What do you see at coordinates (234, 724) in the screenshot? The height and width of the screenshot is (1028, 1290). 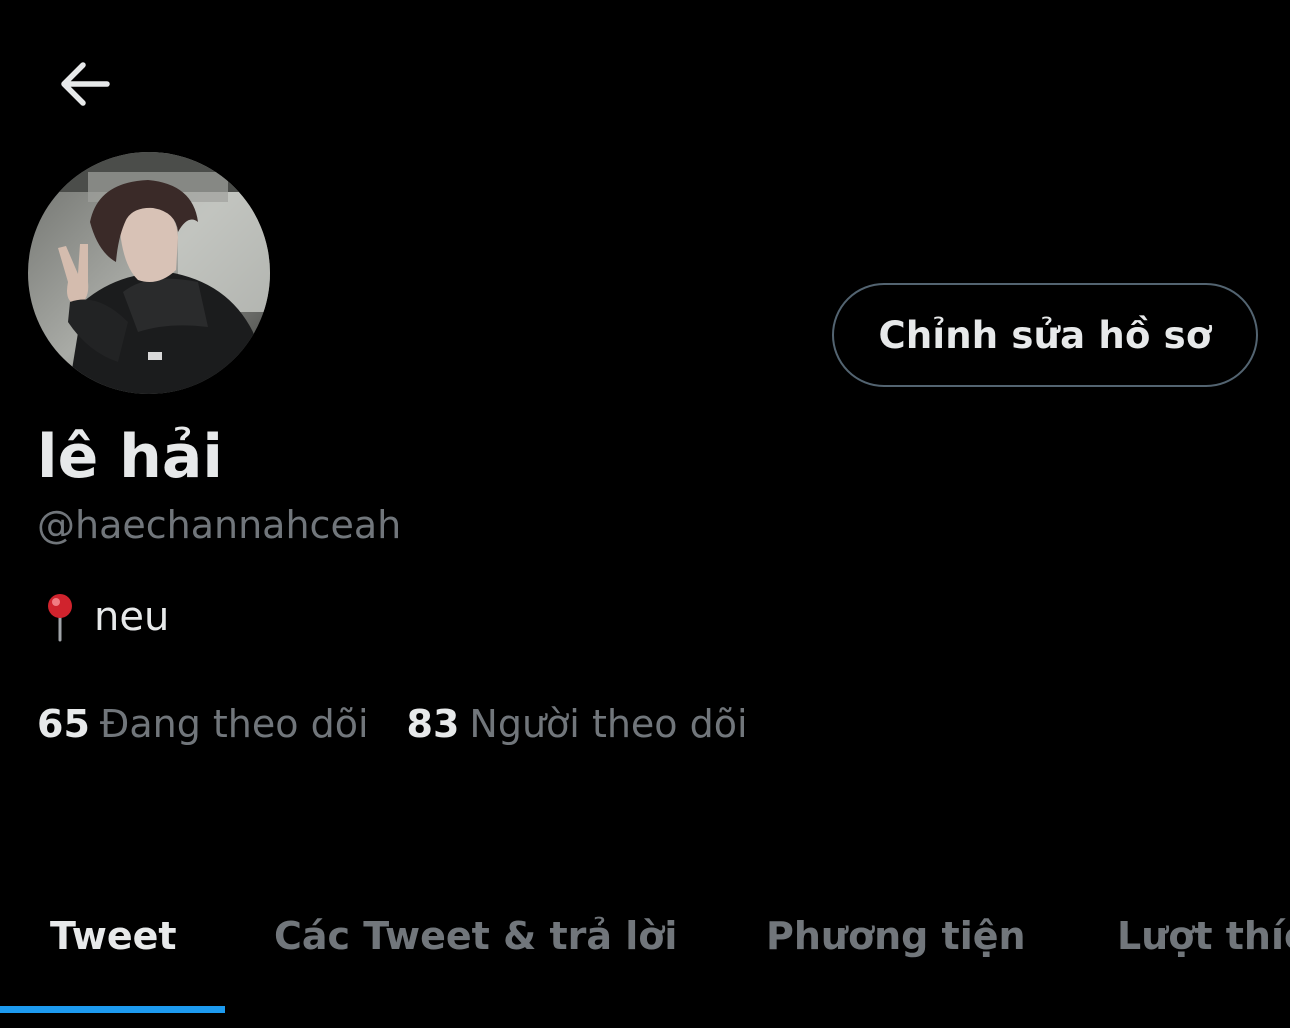 I see `following-label: Đang theo dõi` at bounding box center [234, 724].